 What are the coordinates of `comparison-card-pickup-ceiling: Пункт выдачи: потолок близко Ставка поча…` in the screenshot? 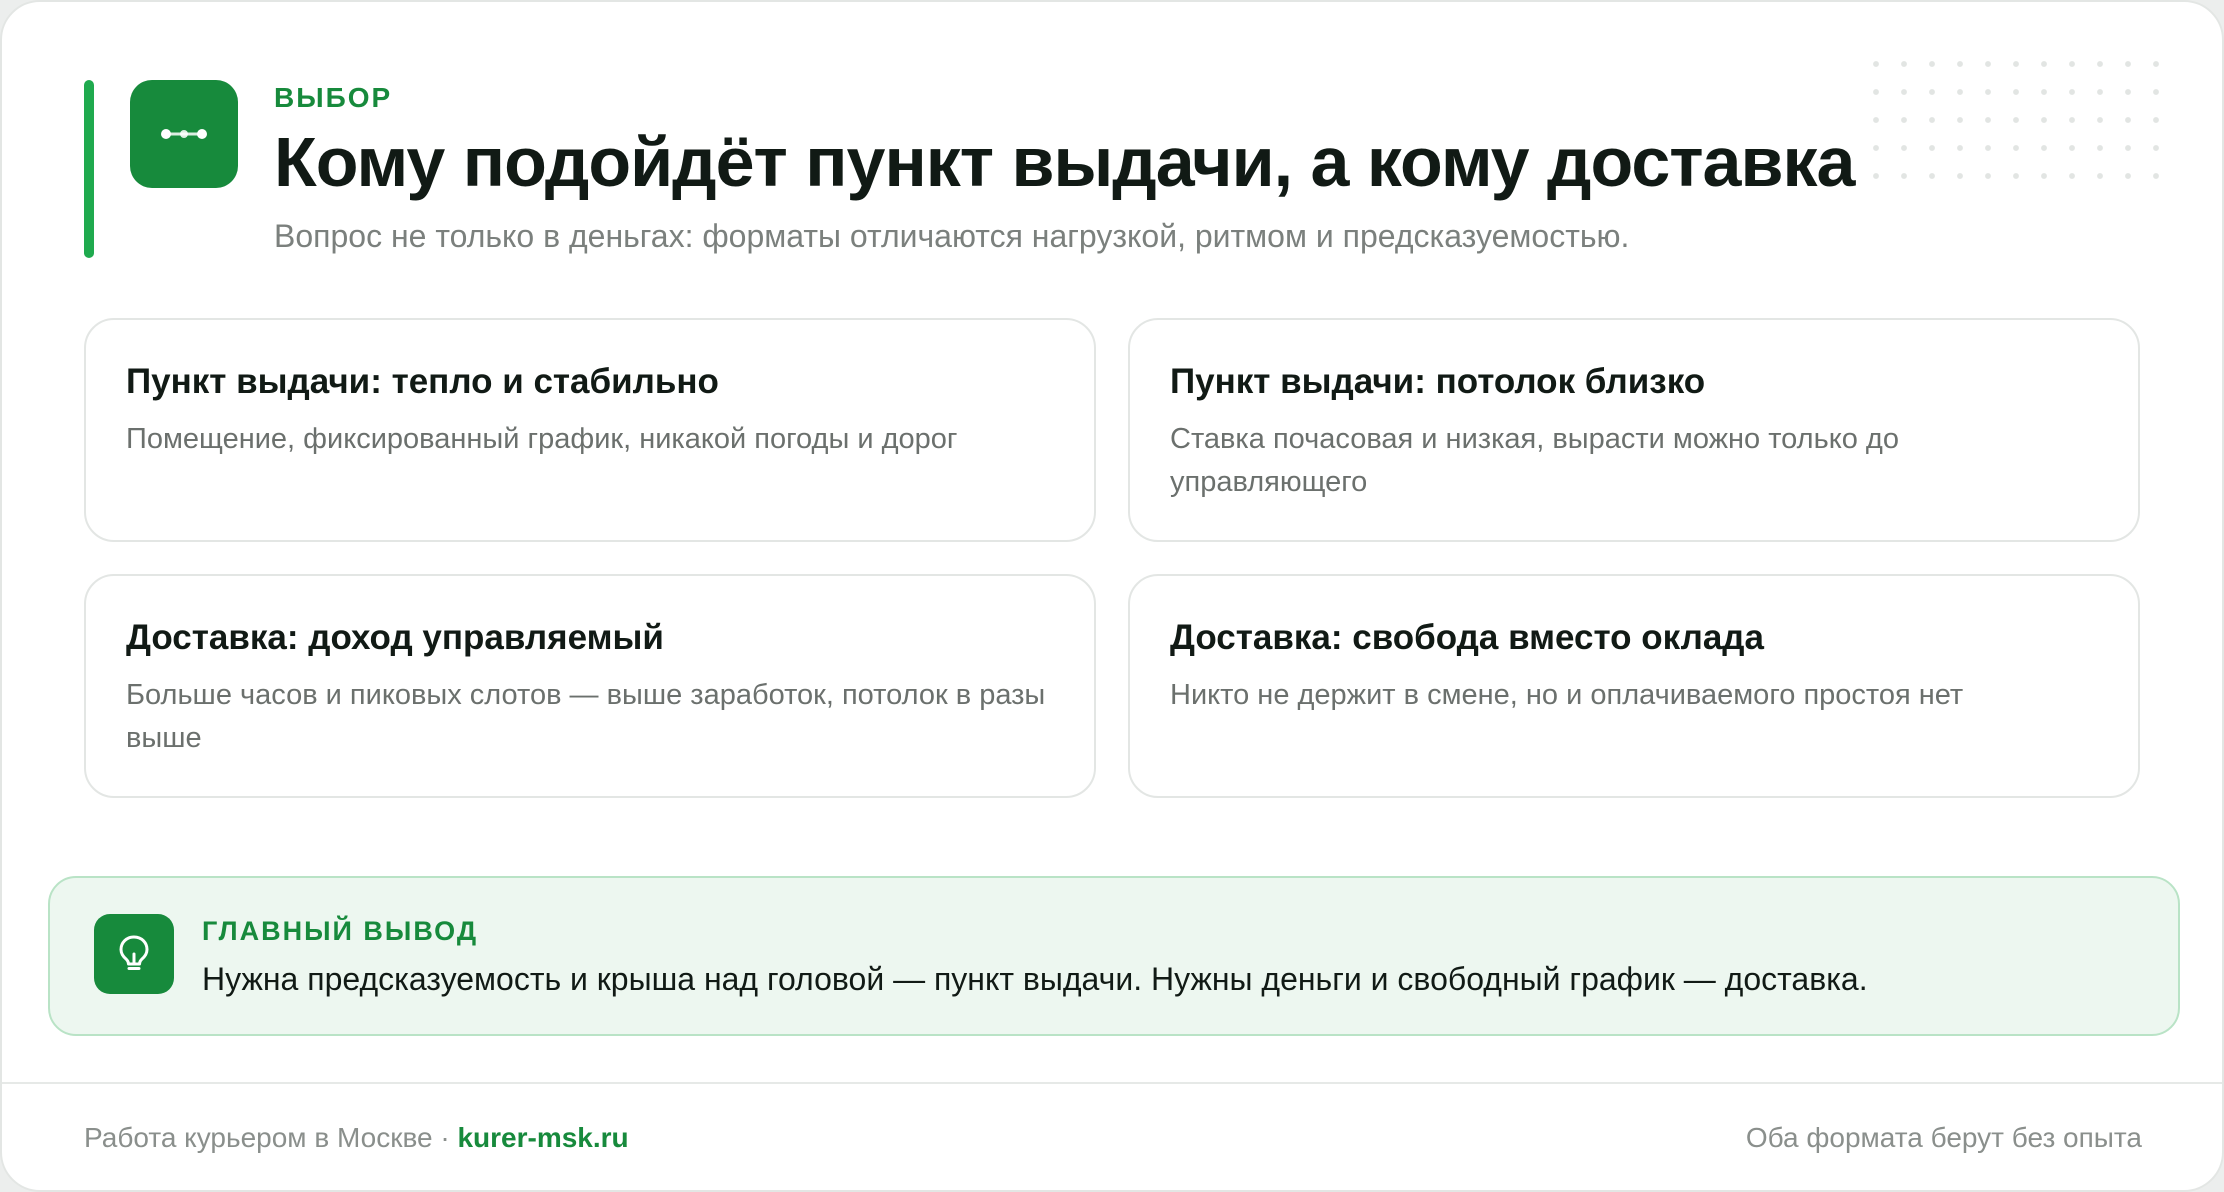 It's located at (1634, 430).